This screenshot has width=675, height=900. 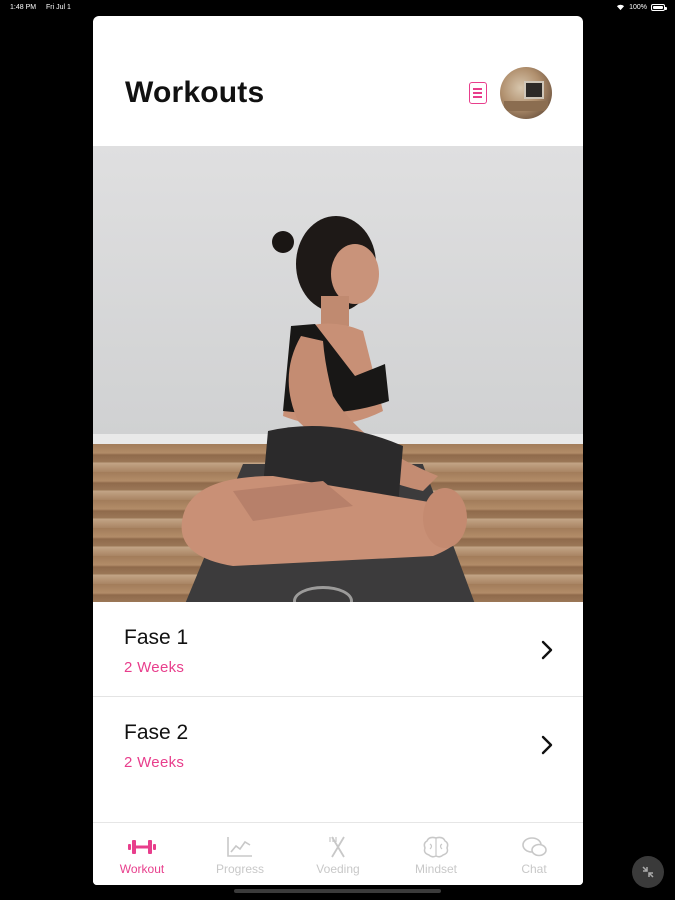 I want to click on collapse-arrows-icon, so click(x=648, y=872).